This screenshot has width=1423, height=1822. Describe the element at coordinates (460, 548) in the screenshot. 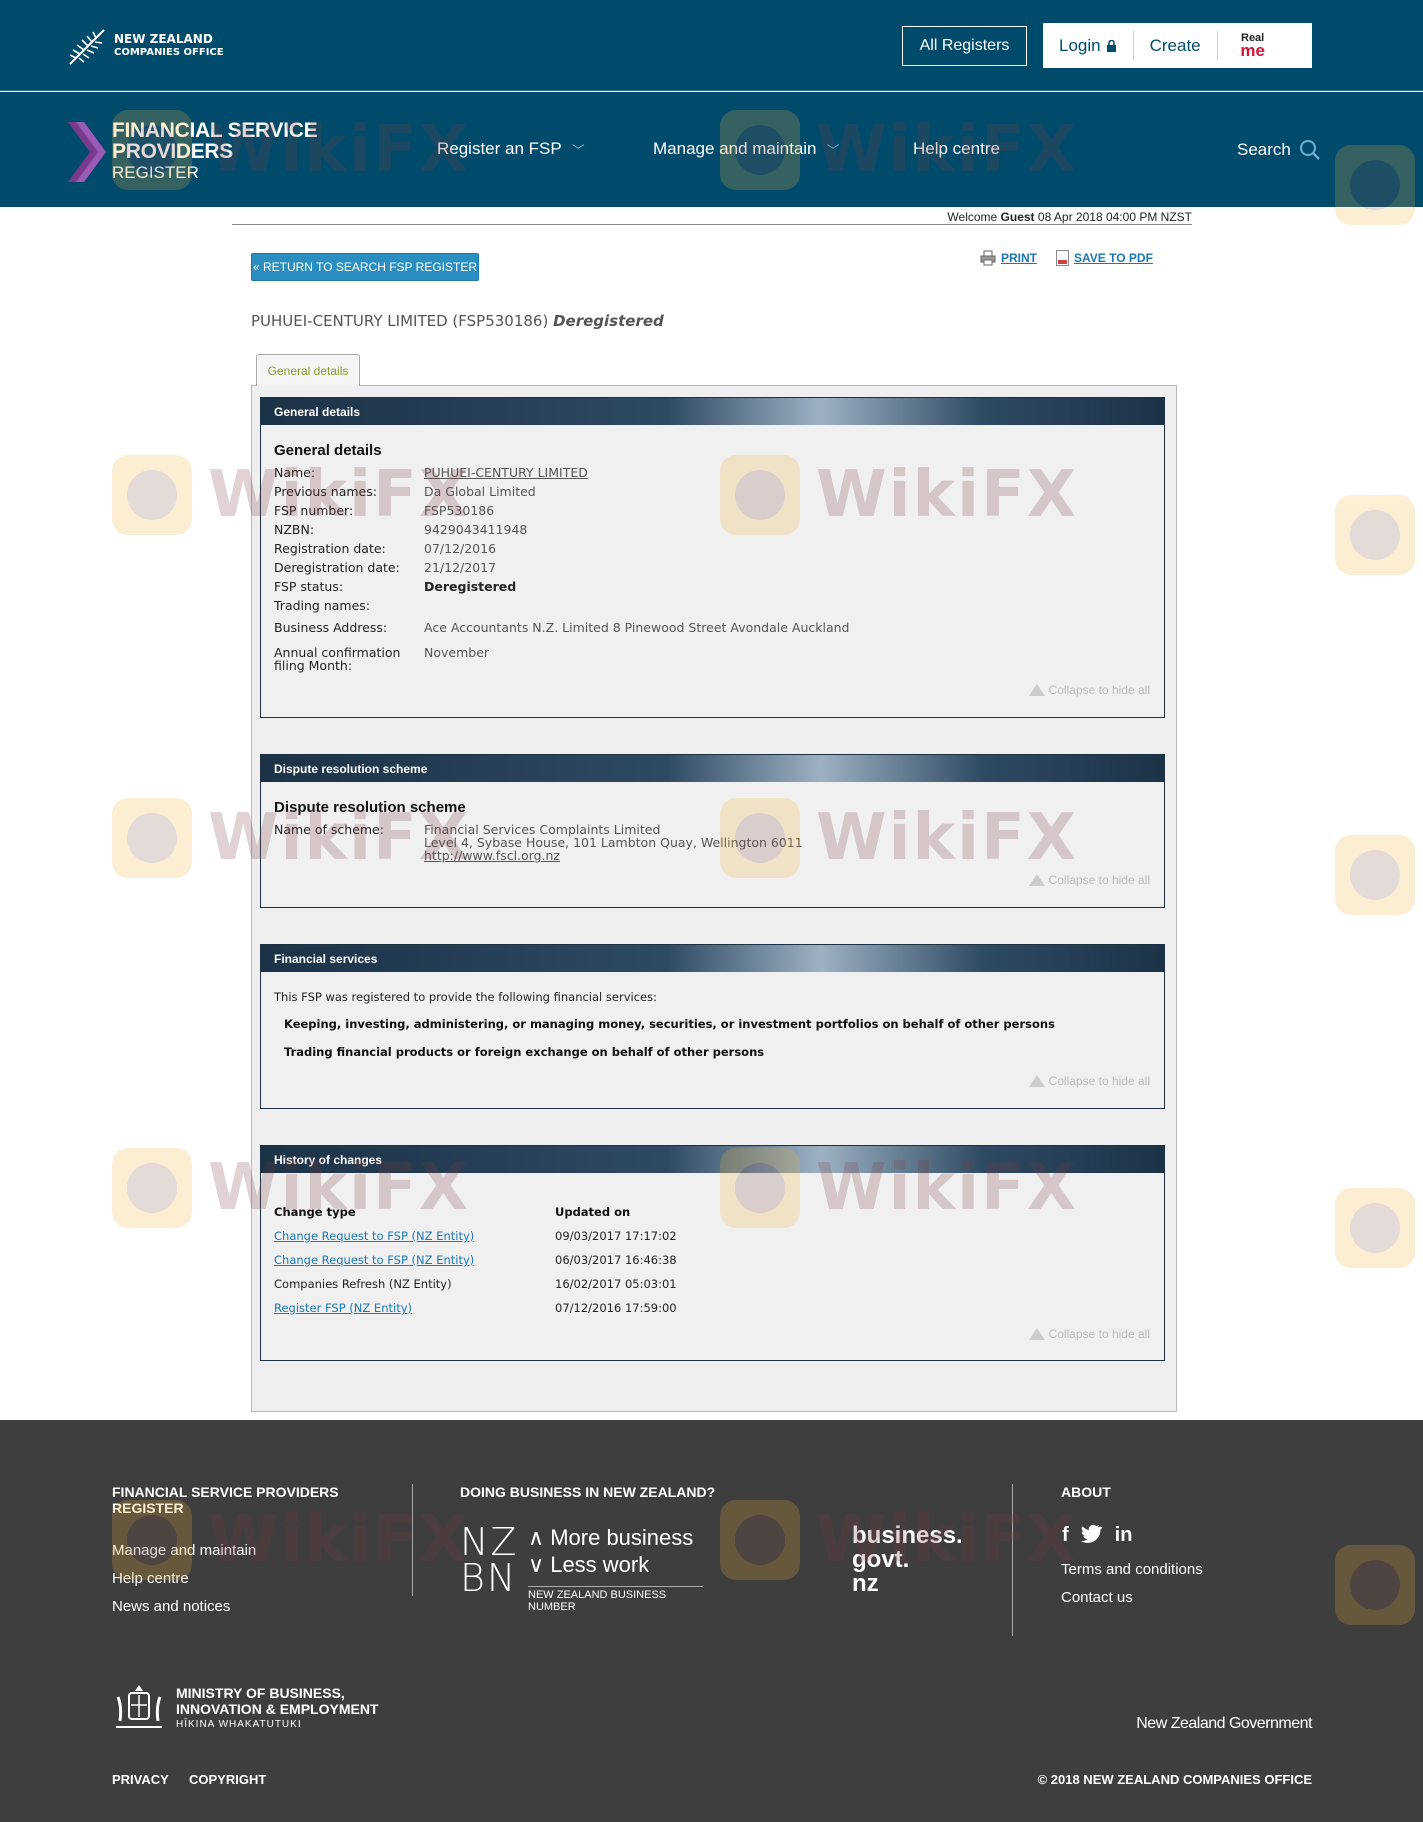

I see `field-value: 07/12/2016` at that location.